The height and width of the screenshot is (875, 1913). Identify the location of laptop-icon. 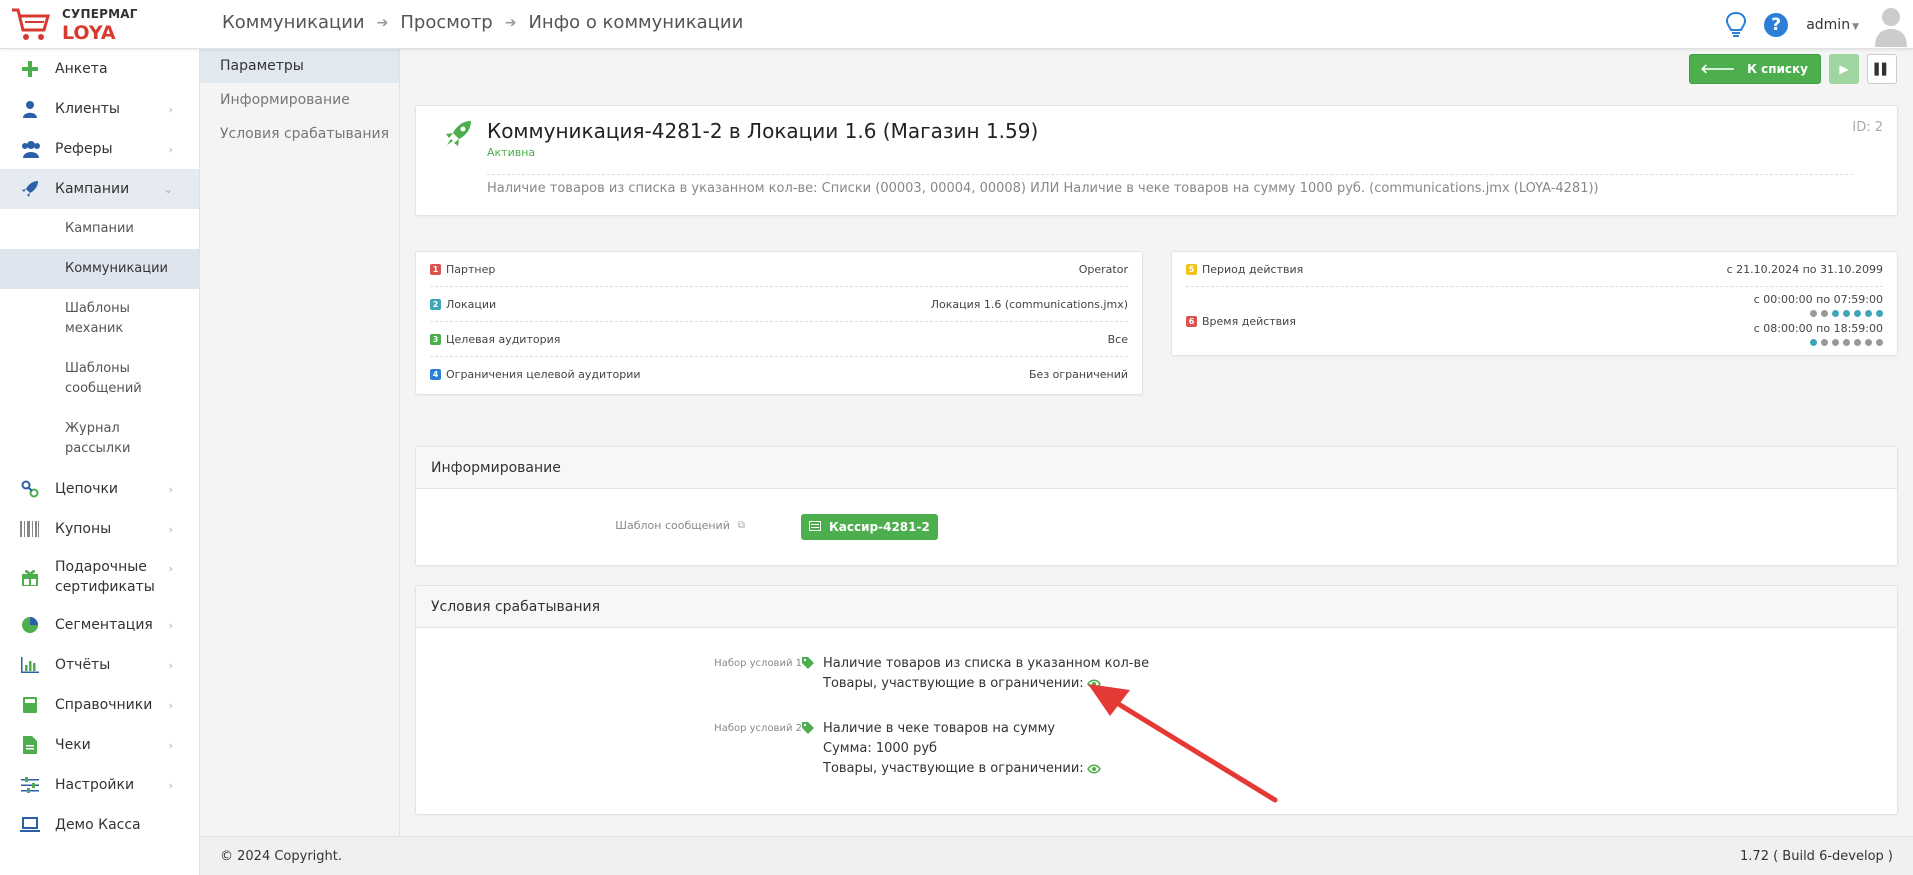
(30, 825).